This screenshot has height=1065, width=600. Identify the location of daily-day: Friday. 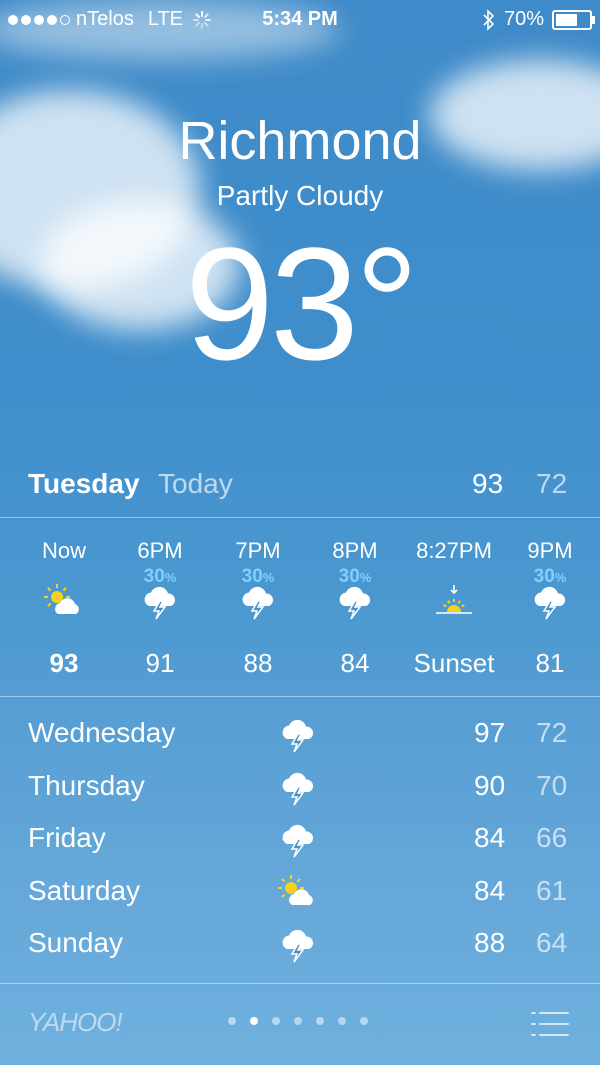
(67, 837).